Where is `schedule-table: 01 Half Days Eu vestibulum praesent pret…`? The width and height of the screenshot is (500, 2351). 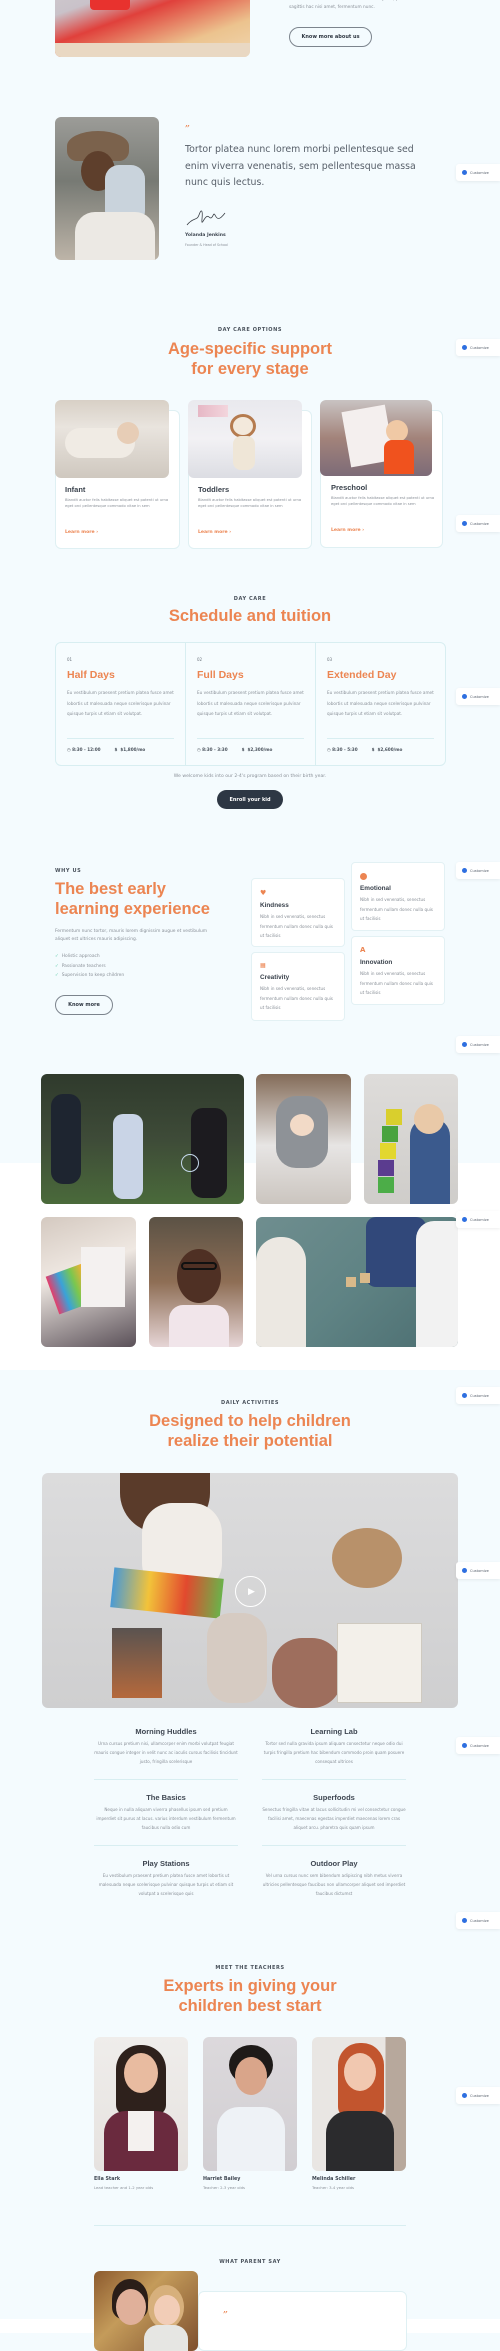 schedule-table: 01 Half Days Eu vestibulum praesent pret… is located at coordinates (250, 704).